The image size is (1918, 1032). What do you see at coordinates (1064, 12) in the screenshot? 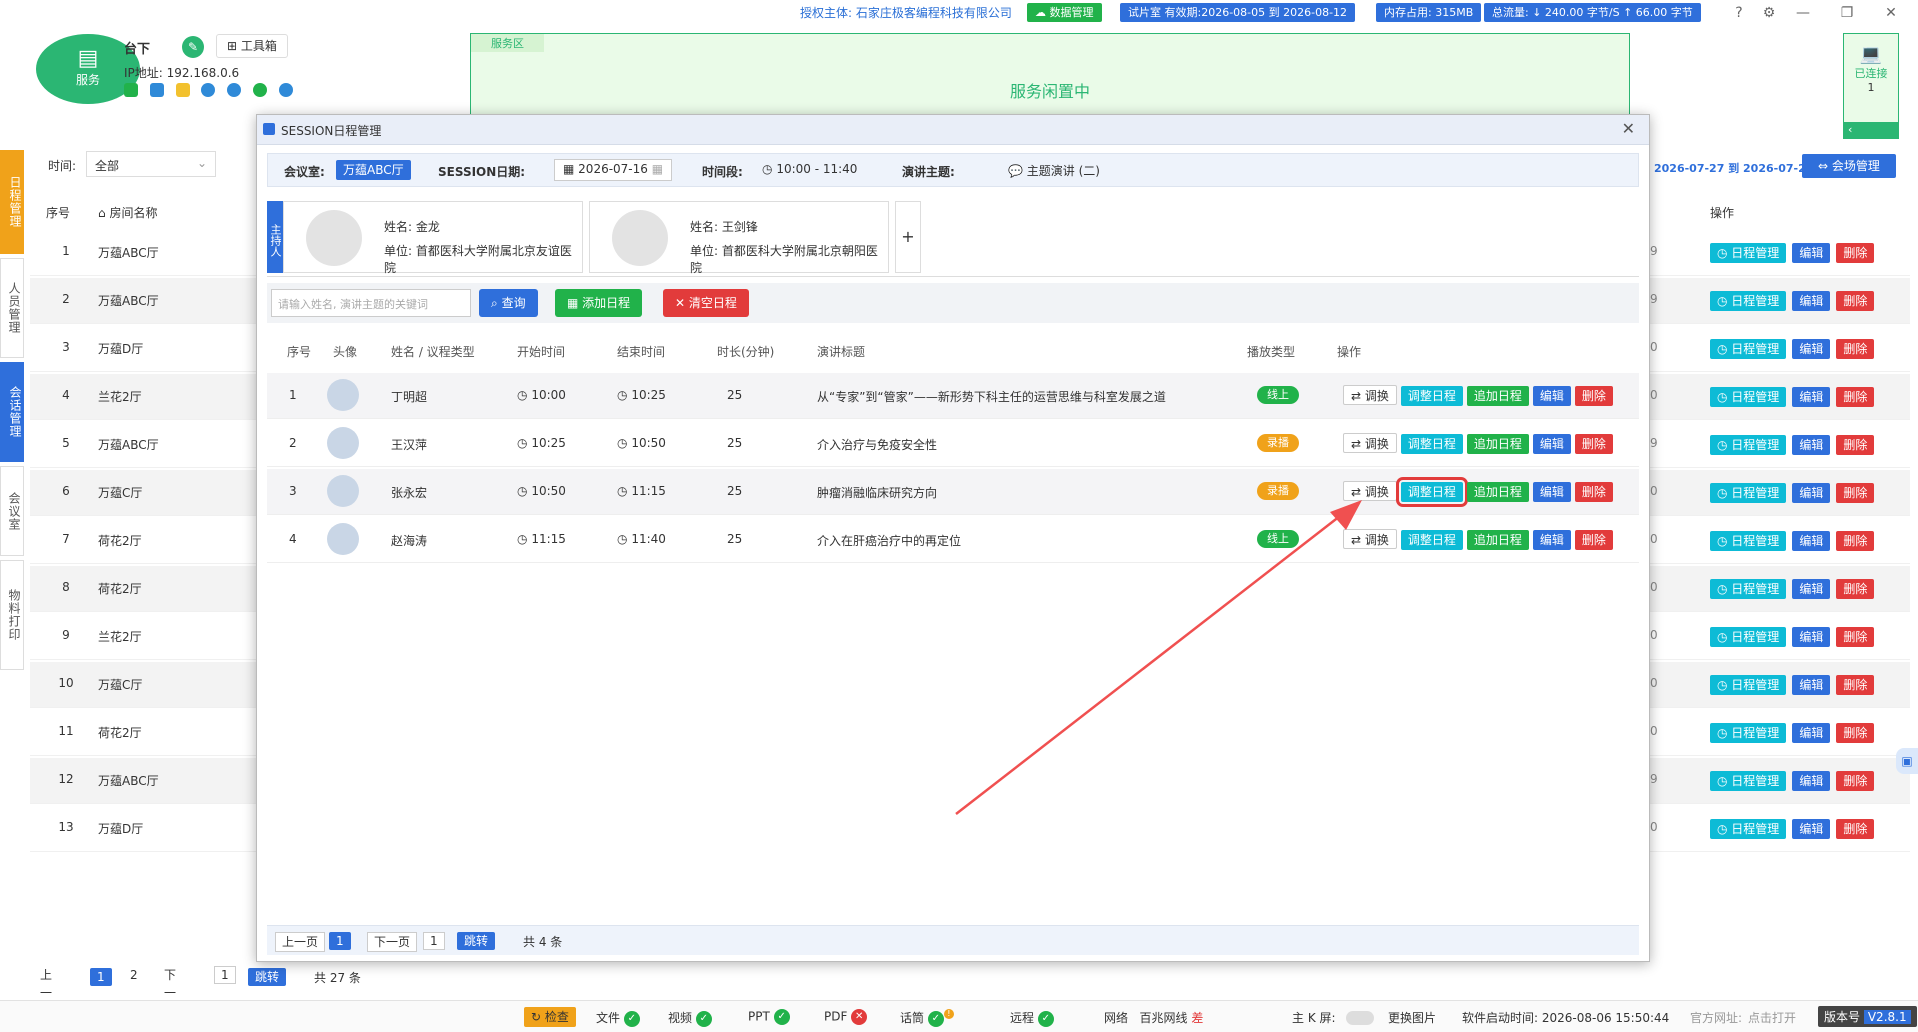
I see `data-management-button: ☁ 数据管理` at bounding box center [1064, 12].